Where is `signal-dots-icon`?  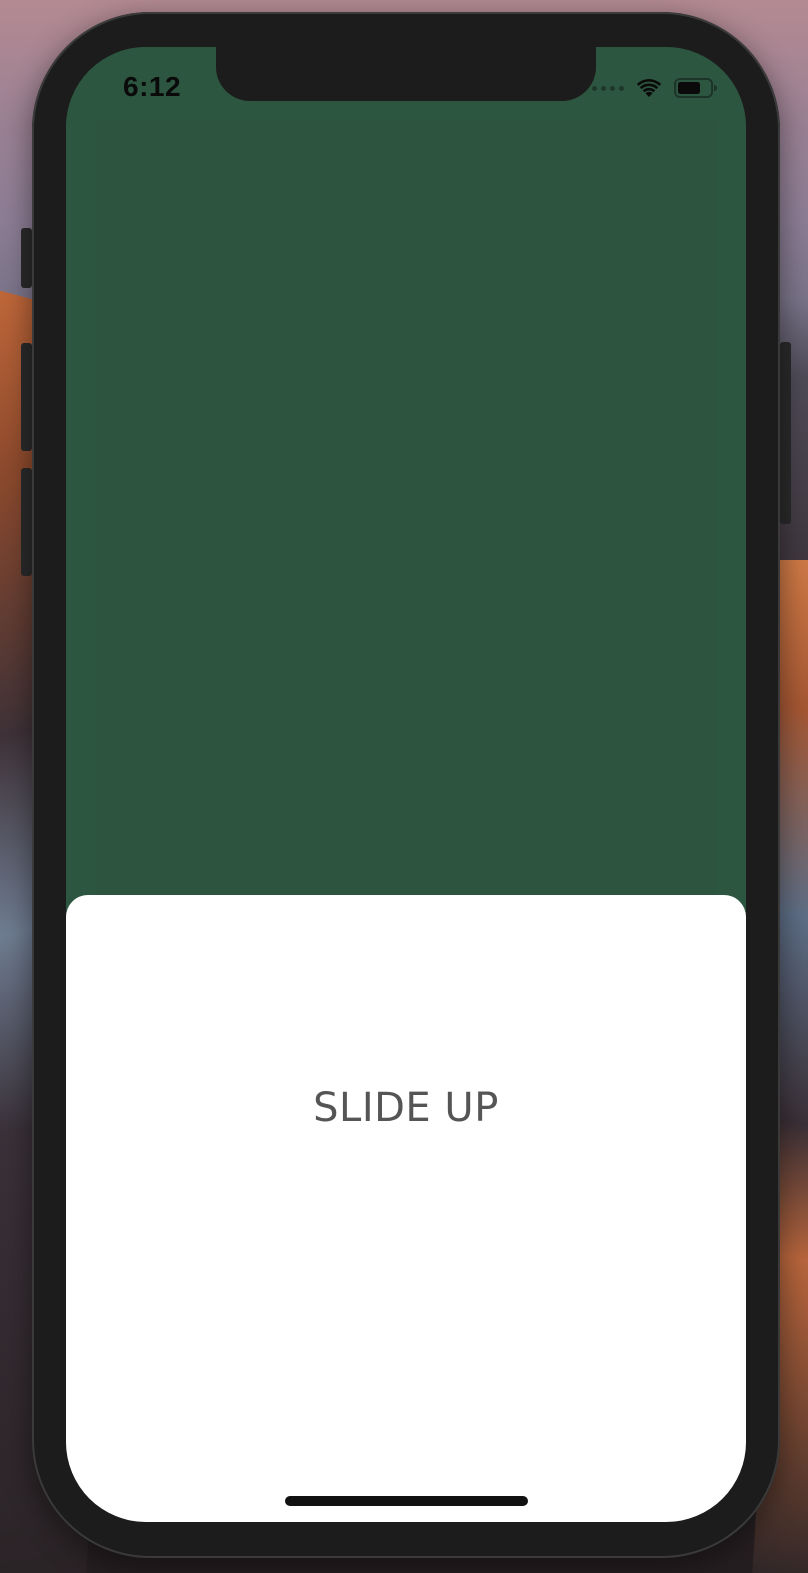 signal-dots-icon is located at coordinates (608, 88).